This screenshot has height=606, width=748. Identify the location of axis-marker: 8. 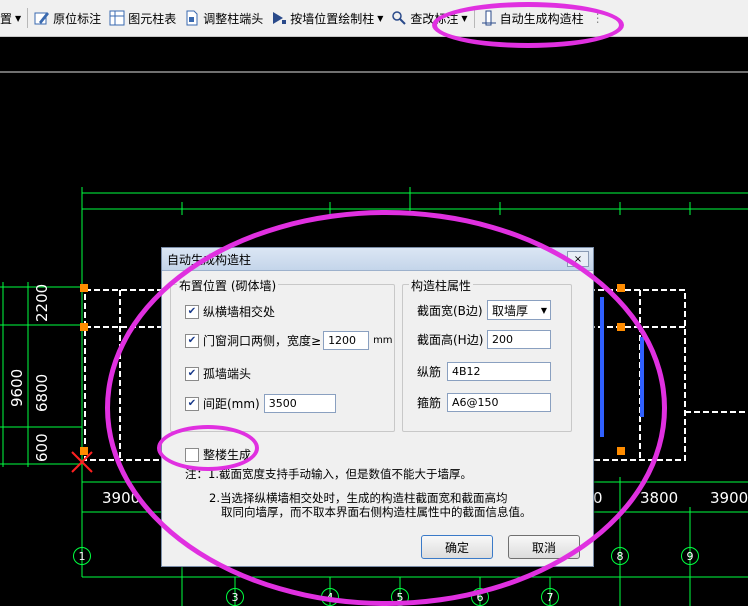
(620, 556).